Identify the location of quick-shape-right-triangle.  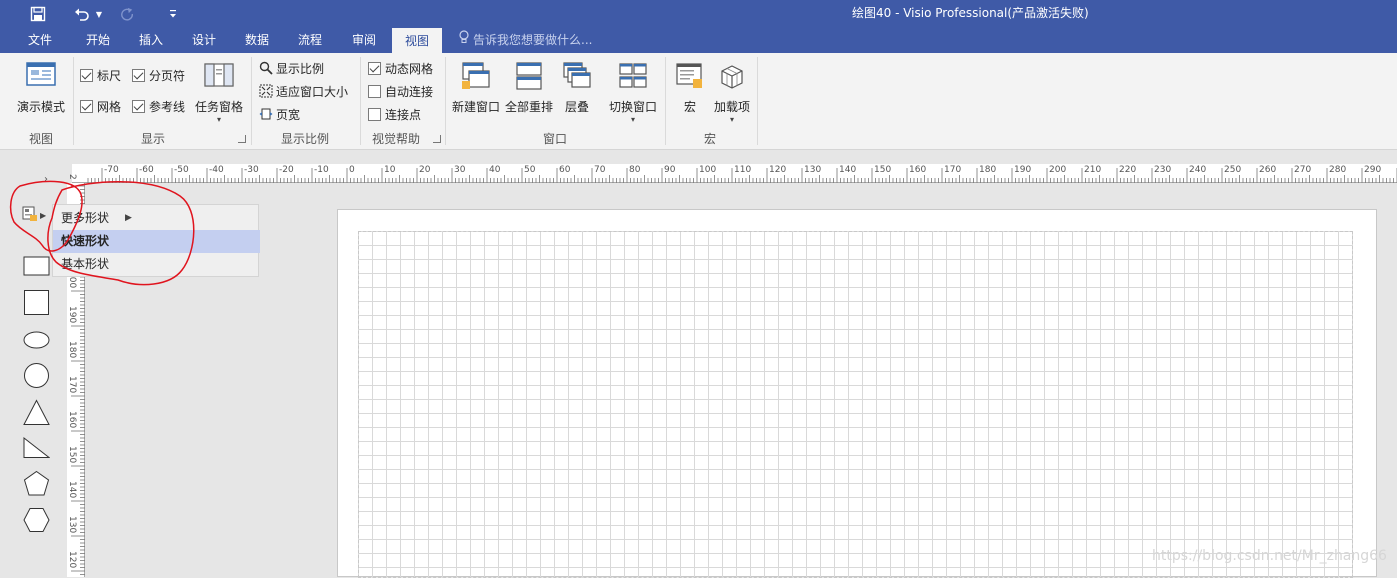
(36, 448).